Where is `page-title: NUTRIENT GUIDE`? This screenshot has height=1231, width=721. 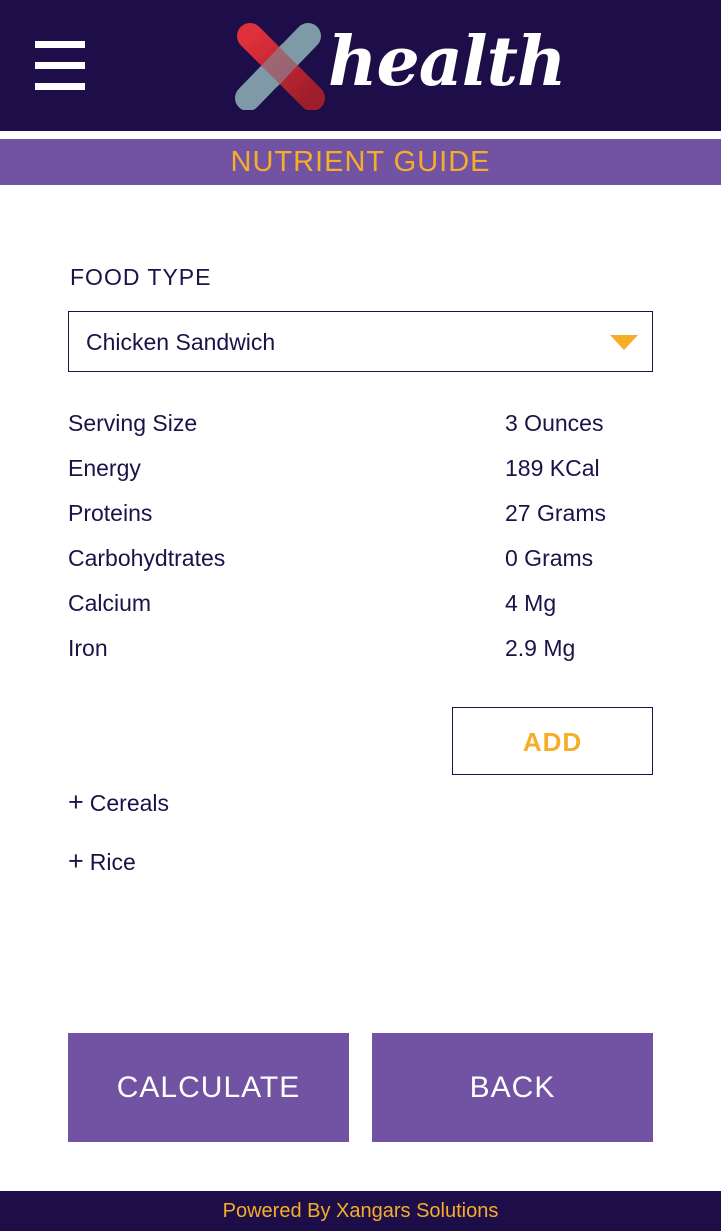
page-title: NUTRIENT GUIDE is located at coordinates (360, 162).